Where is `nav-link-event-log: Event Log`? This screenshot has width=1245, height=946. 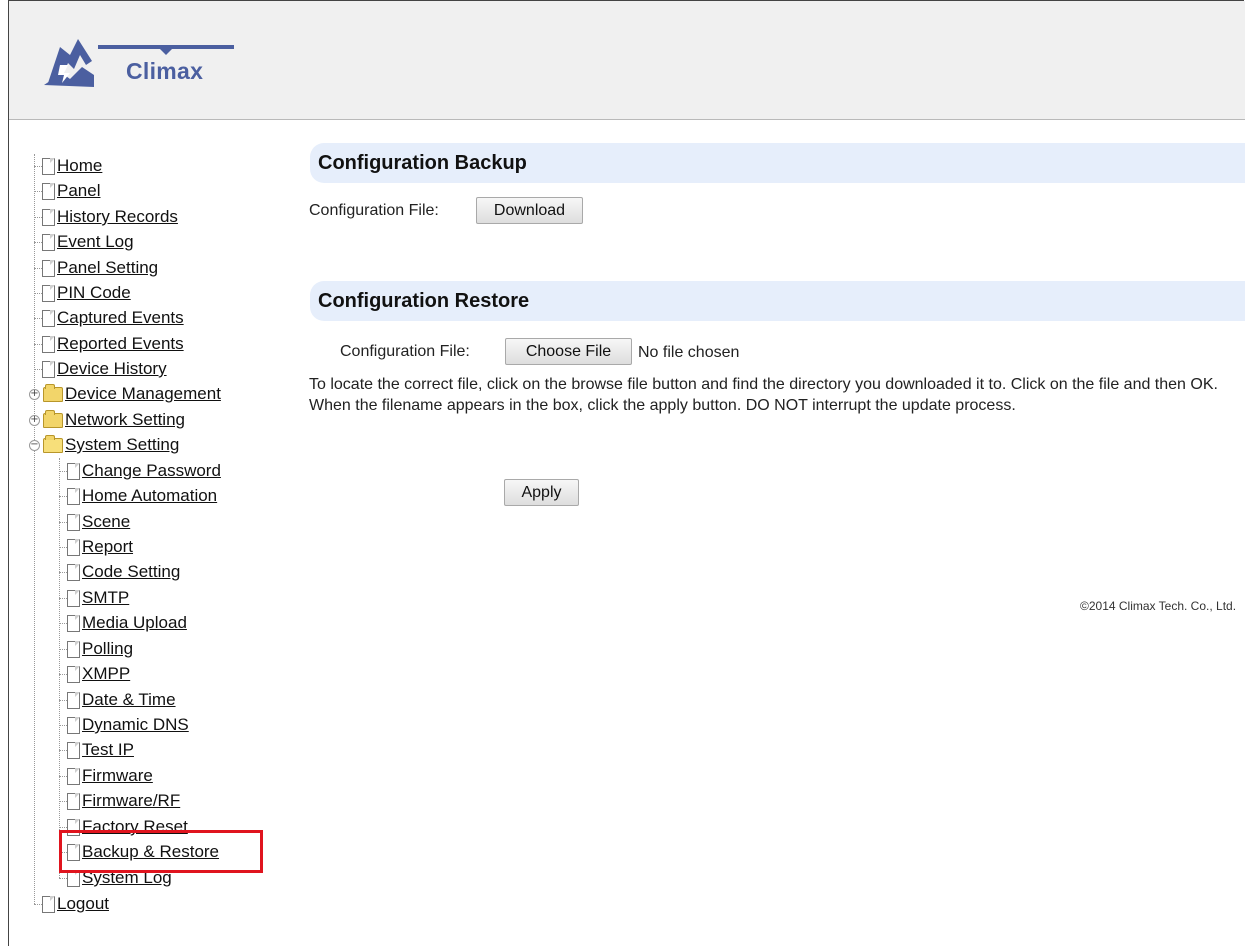
nav-link-event-log: Event Log is located at coordinates (95, 242).